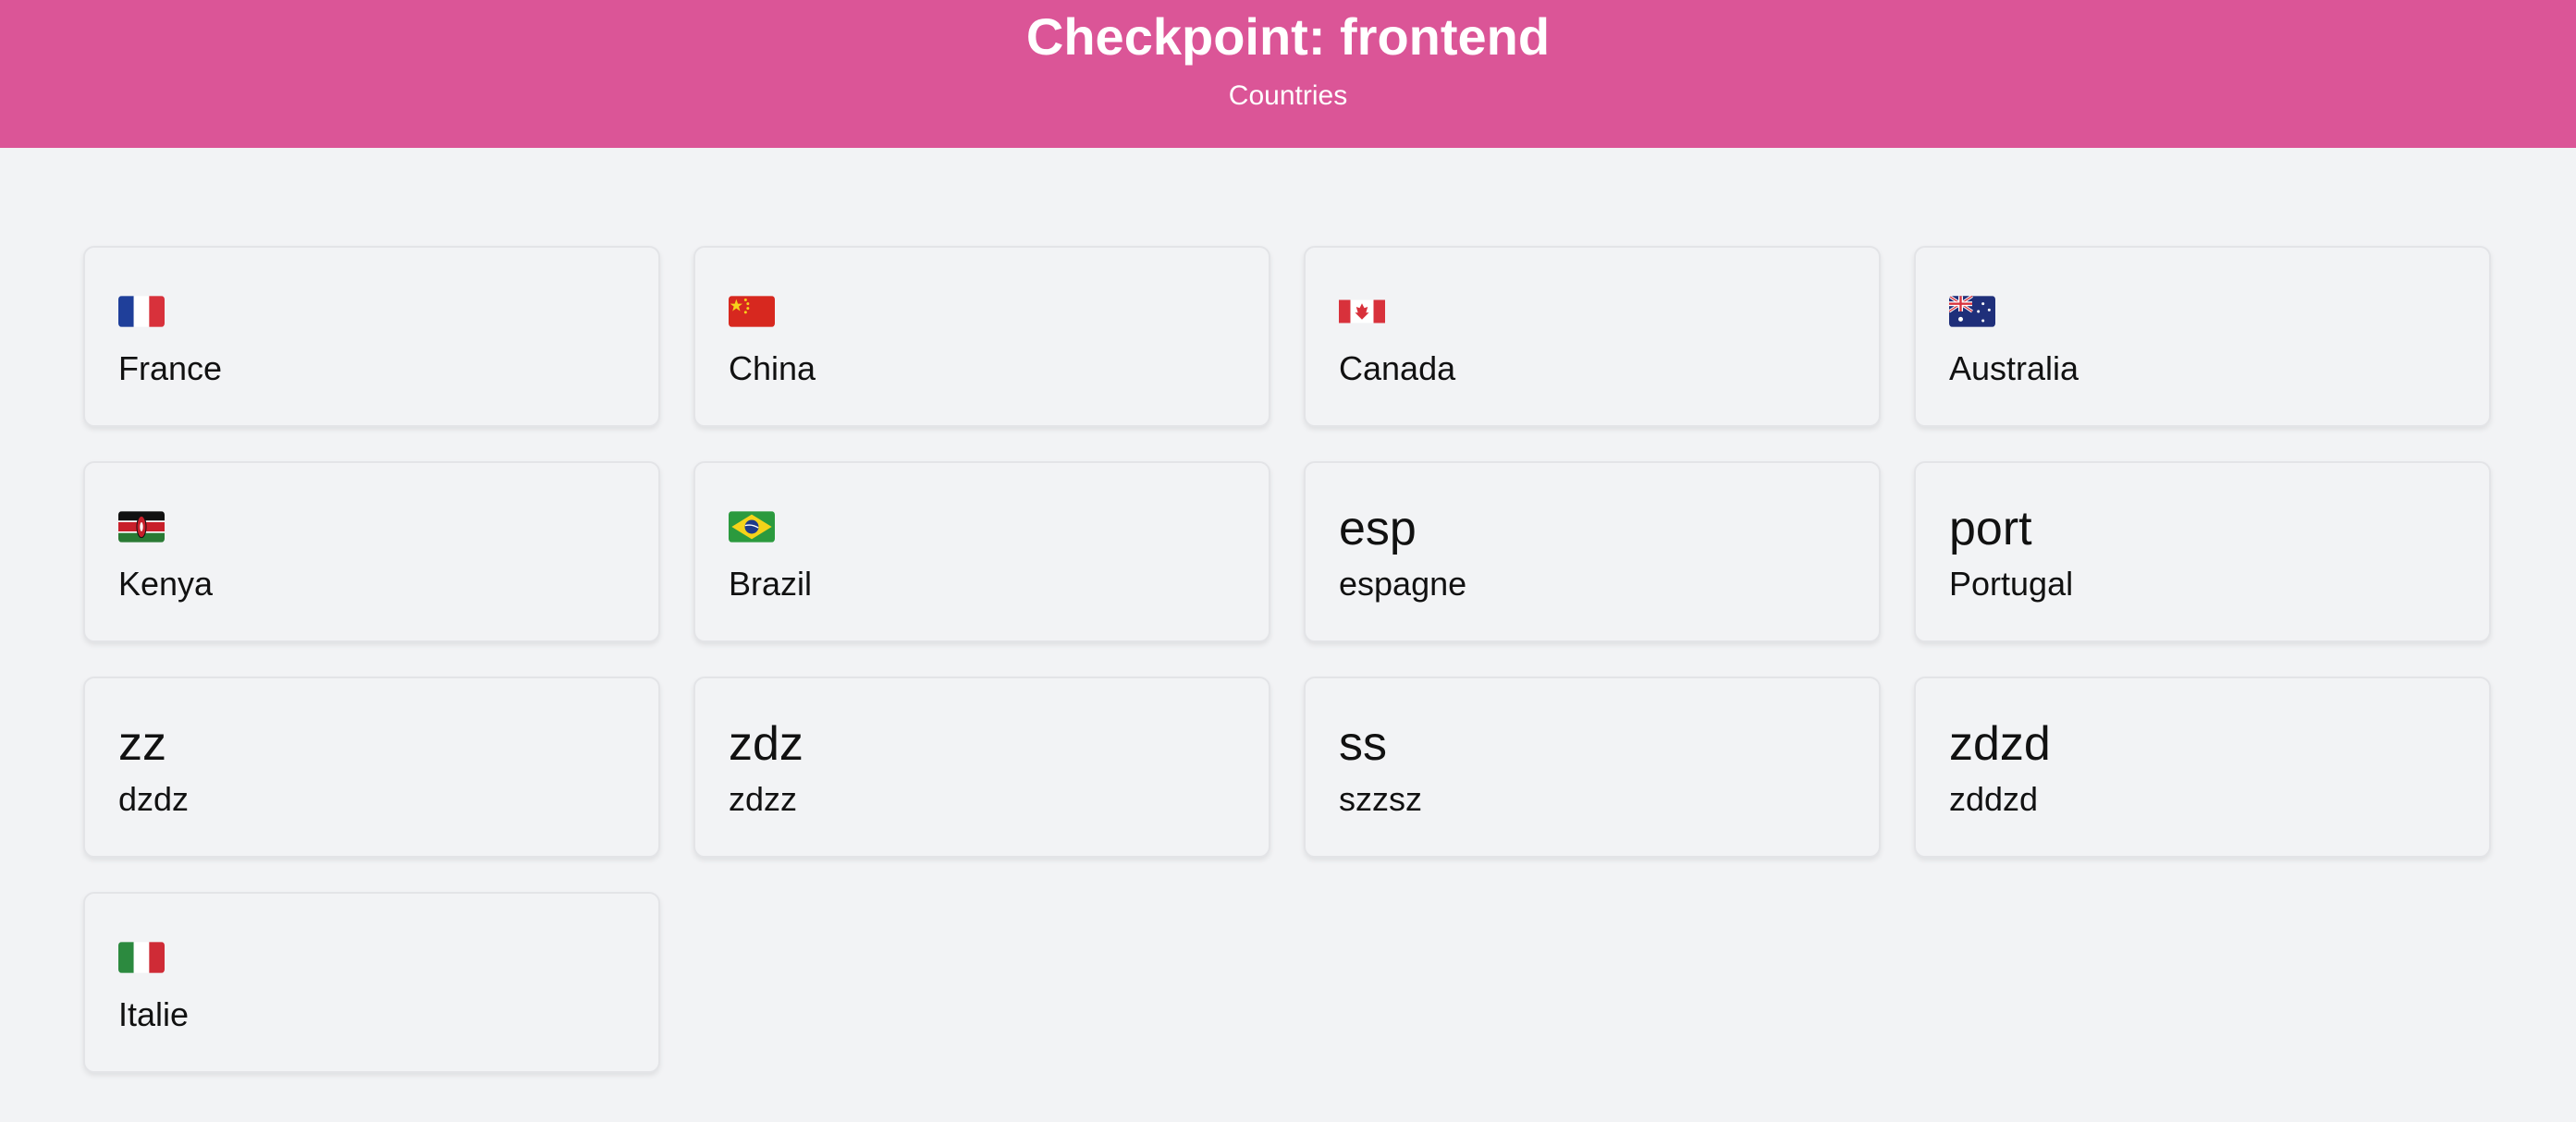 Image resolution: width=2576 pixels, height=1122 pixels. Describe the element at coordinates (372, 551) in the screenshot. I see `country-card-kenya: Kenya` at that location.